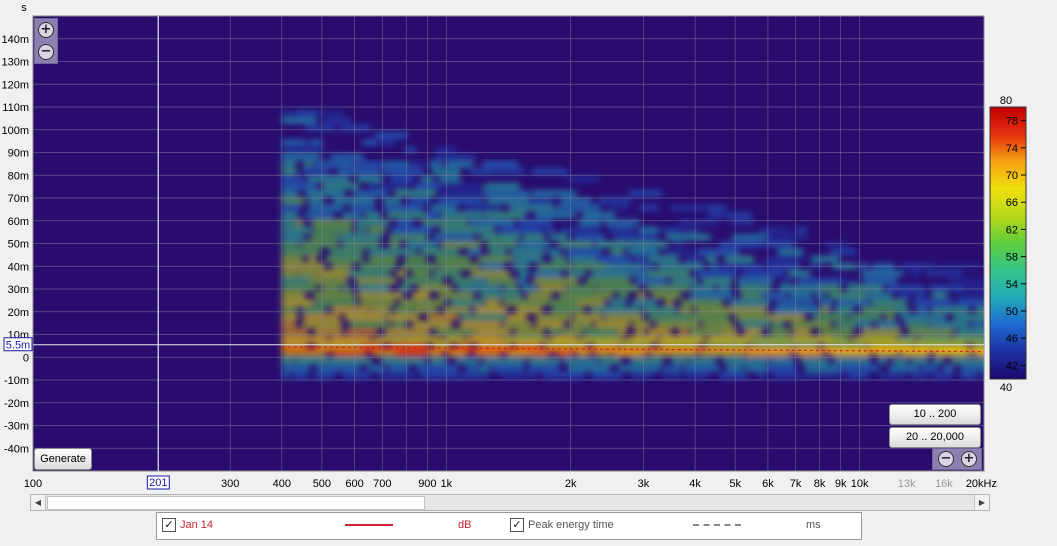  What do you see at coordinates (1012, 122) in the screenshot?
I see `colorbar-tick-label: 78` at bounding box center [1012, 122].